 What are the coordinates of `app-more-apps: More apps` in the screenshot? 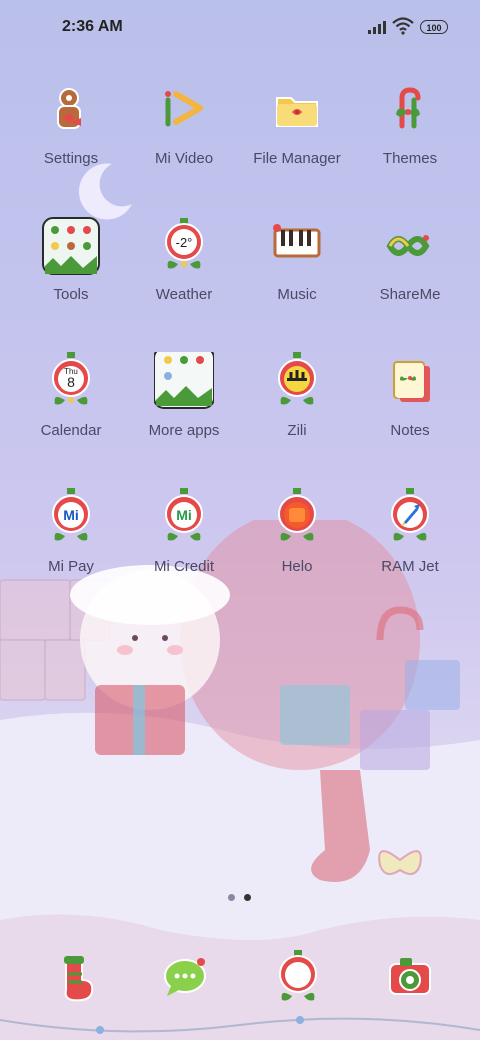 It's located at (184, 407).